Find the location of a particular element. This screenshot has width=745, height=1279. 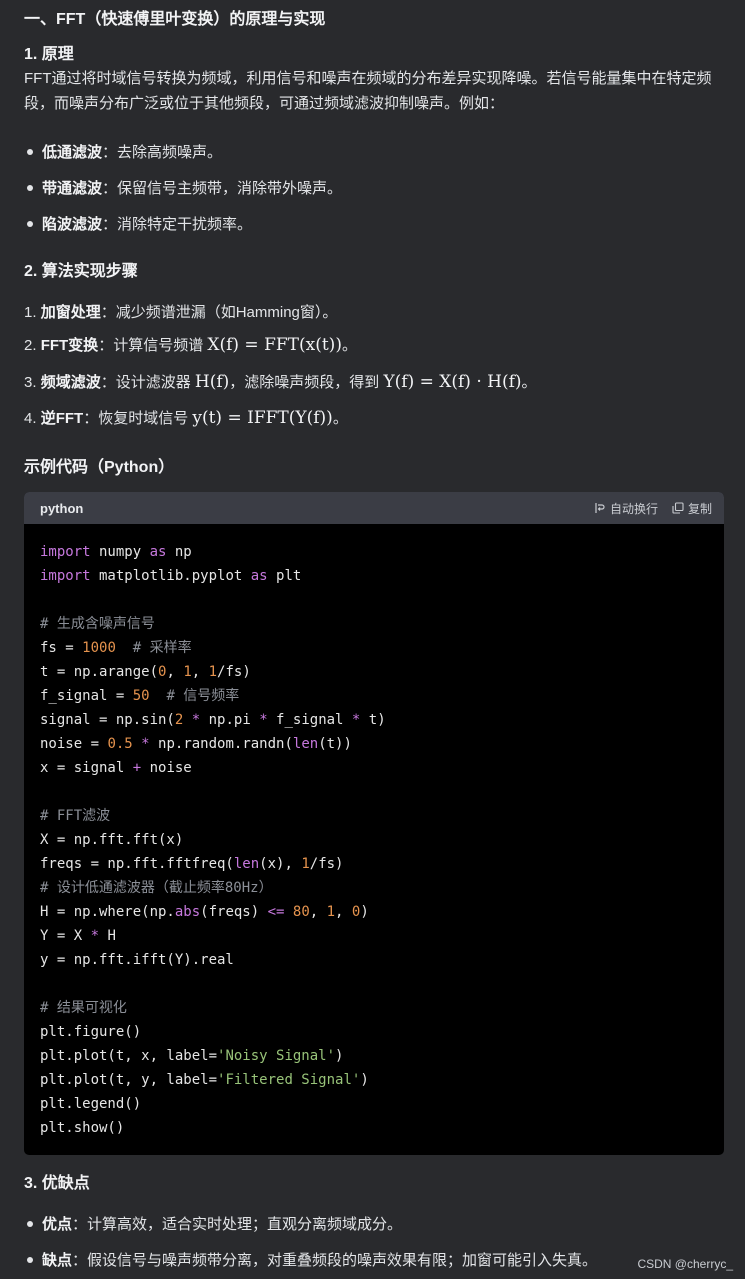

list-item: 2. FFT变换：计算信号频谱 X(f) = FFT(x(t))。 is located at coordinates (190, 345).